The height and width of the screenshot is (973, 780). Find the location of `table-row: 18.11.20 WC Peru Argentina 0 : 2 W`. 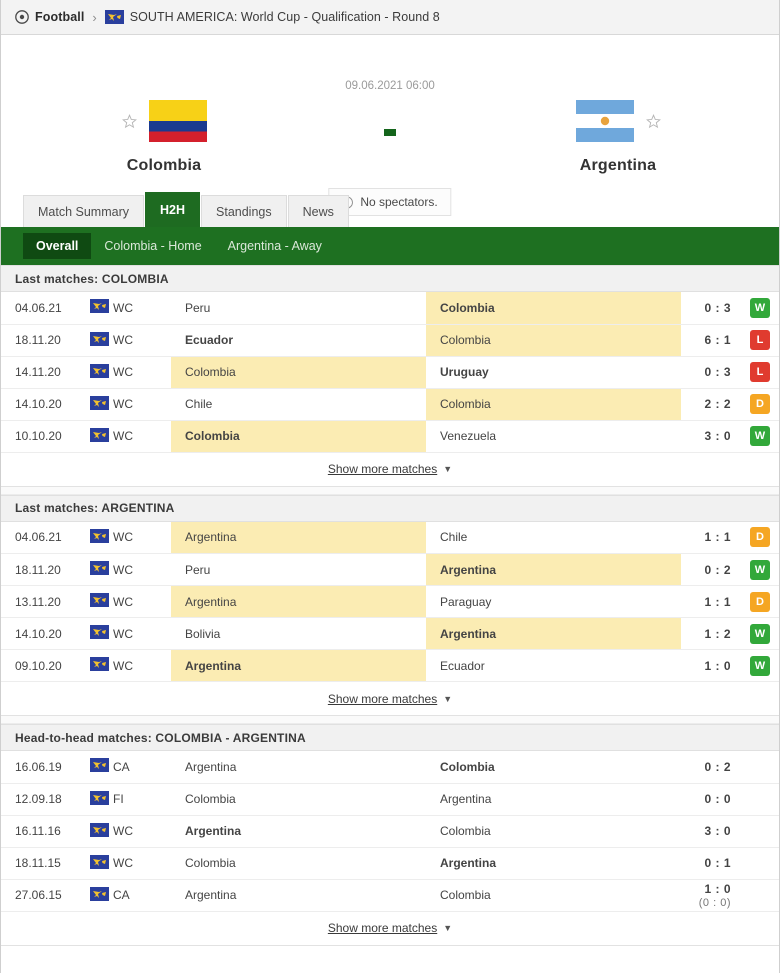

table-row: 18.11.20 WC Peru Argentina 0 : 2 W is located at coordinates (390, 569).